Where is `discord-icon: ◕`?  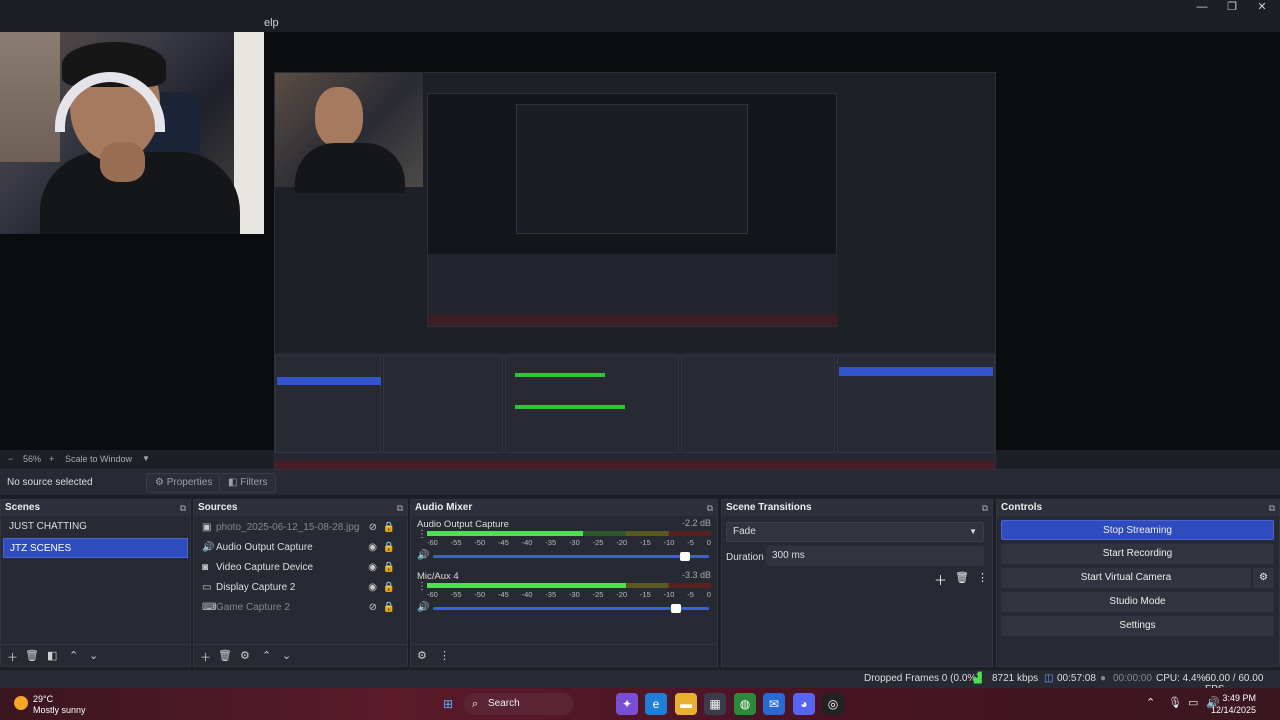 discord-icon: ◕ is located at coordinates (804, 704).